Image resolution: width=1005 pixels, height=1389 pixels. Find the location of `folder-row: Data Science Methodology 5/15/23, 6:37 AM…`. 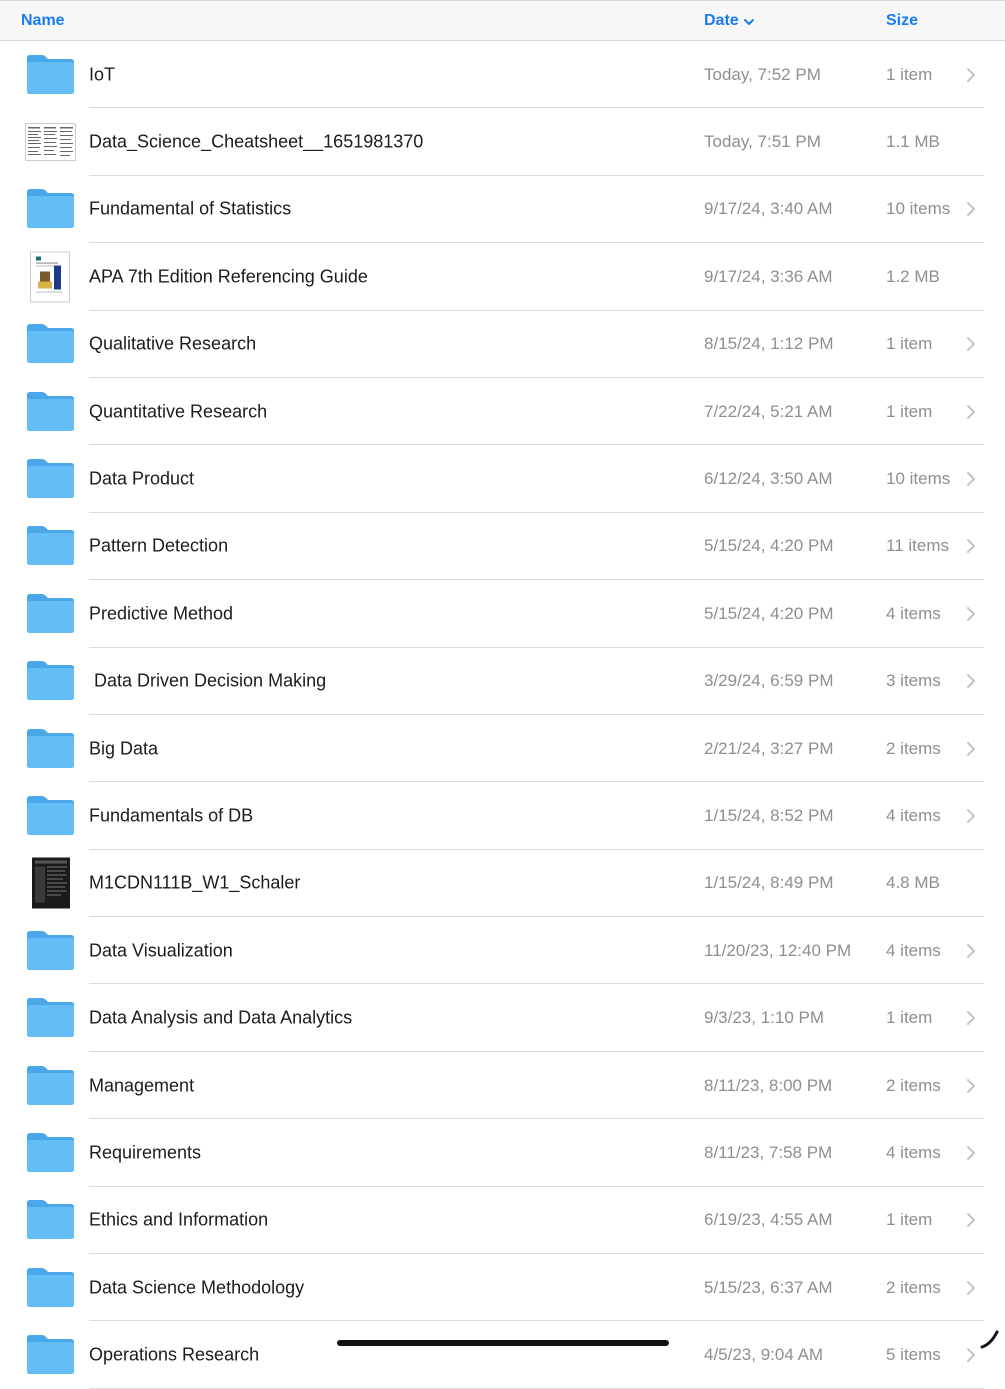

folder-row: Data Science Methodology 5/15/23, 6:37 AM… is located at coordinates (502, 1288).